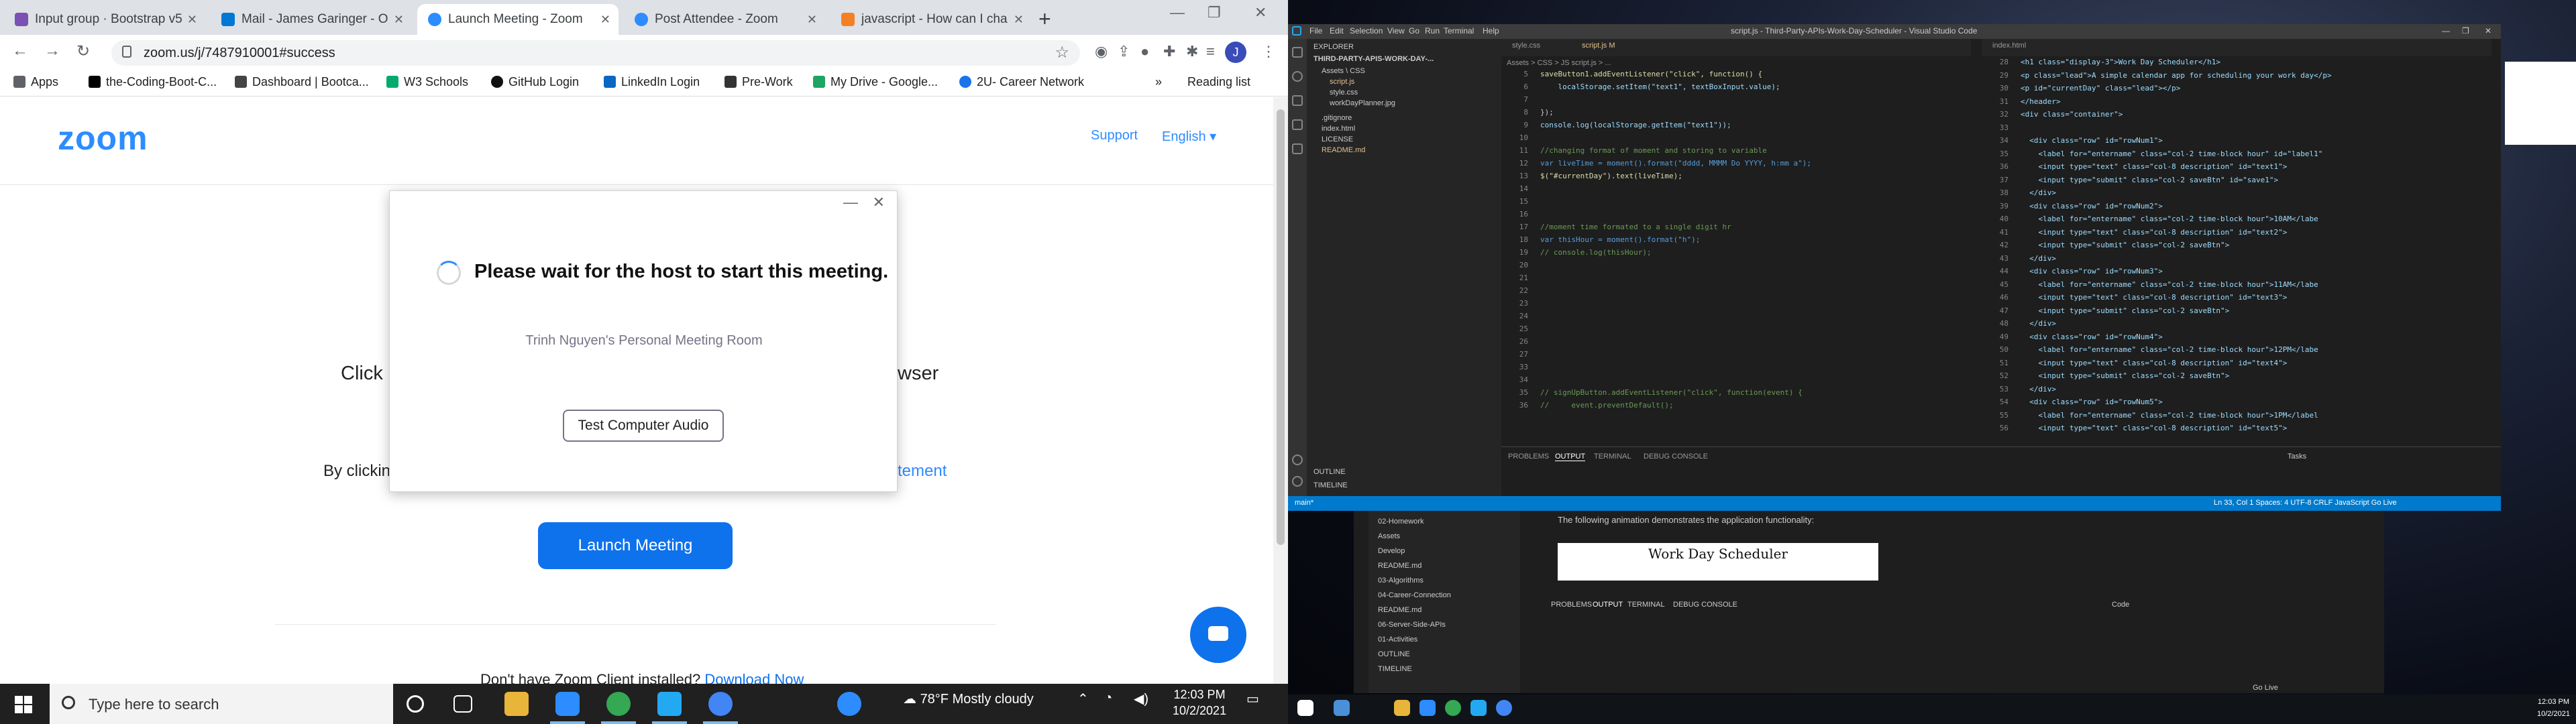 This screenshot has height=724, width=2576. I want to click on url-text: zoom.us/j/7487910001#success, so click(239, 53).